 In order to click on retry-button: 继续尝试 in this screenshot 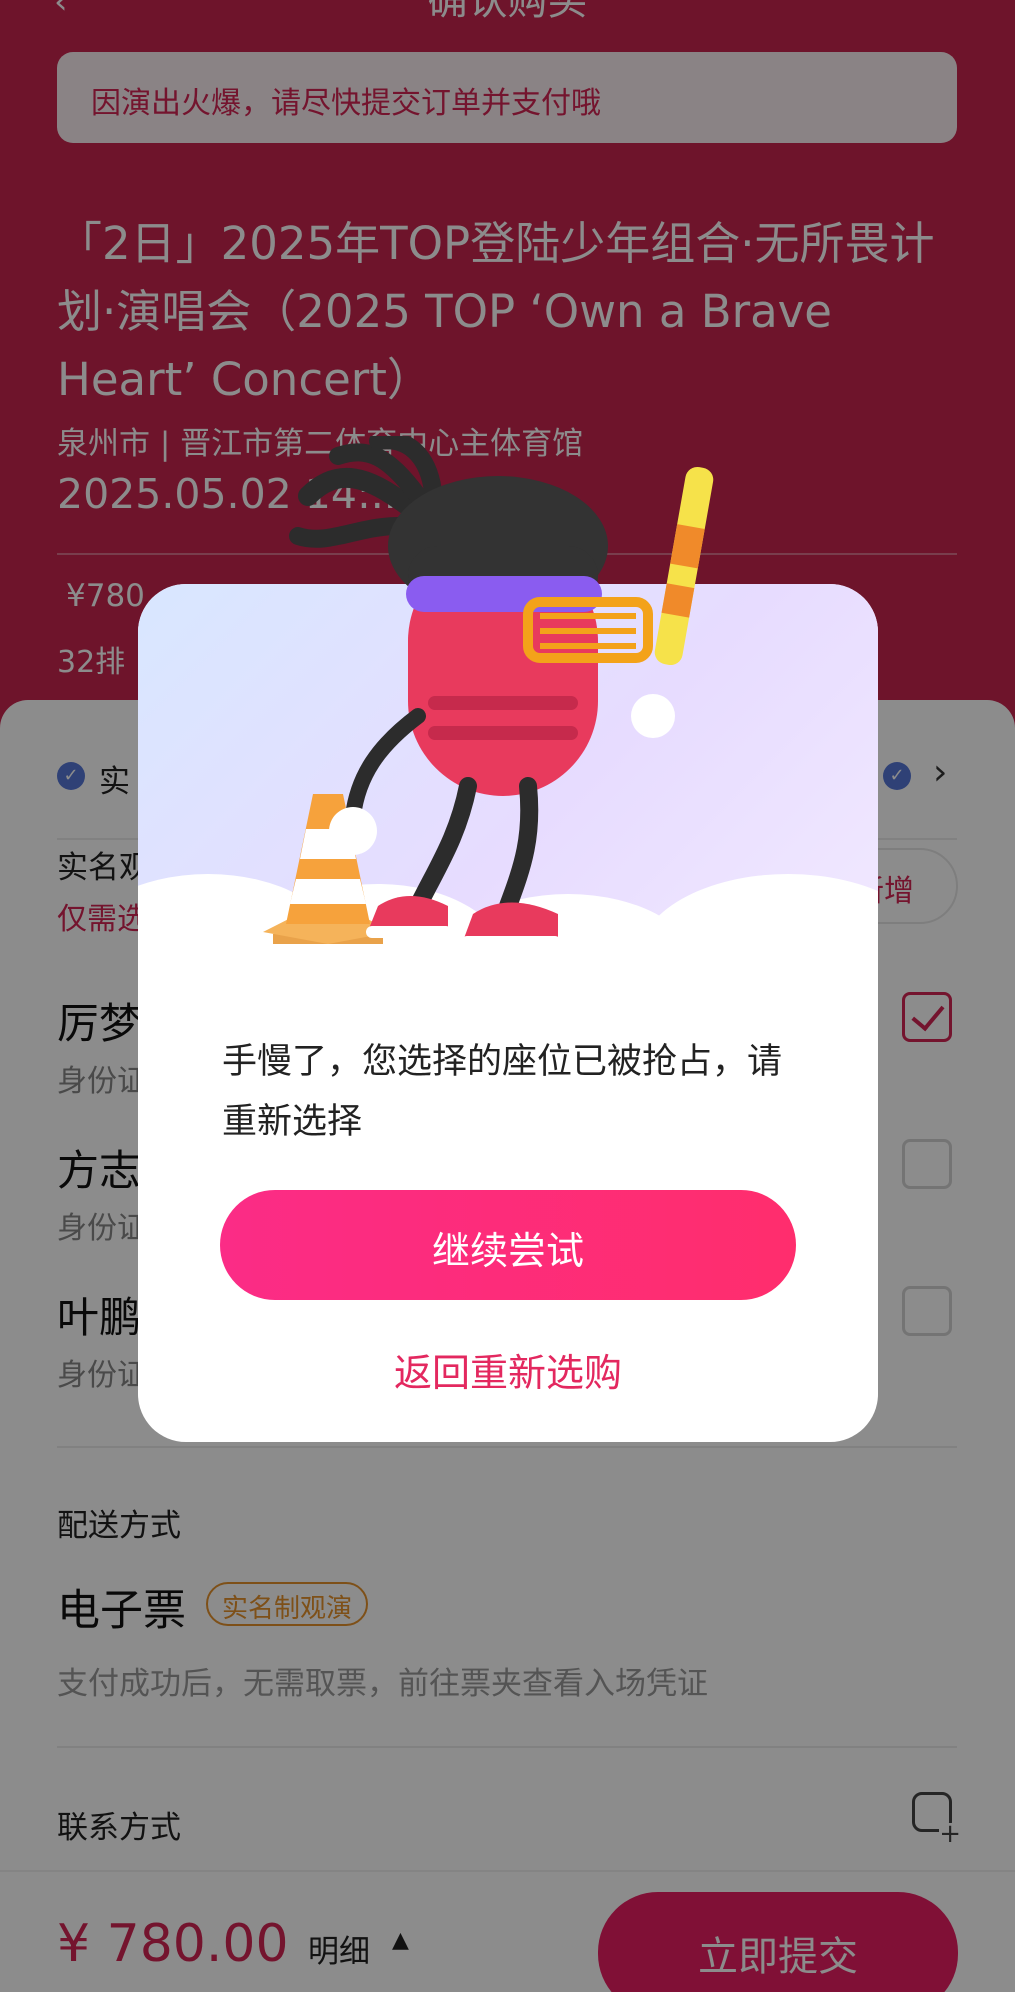, I will do `click(508, 1245)`.